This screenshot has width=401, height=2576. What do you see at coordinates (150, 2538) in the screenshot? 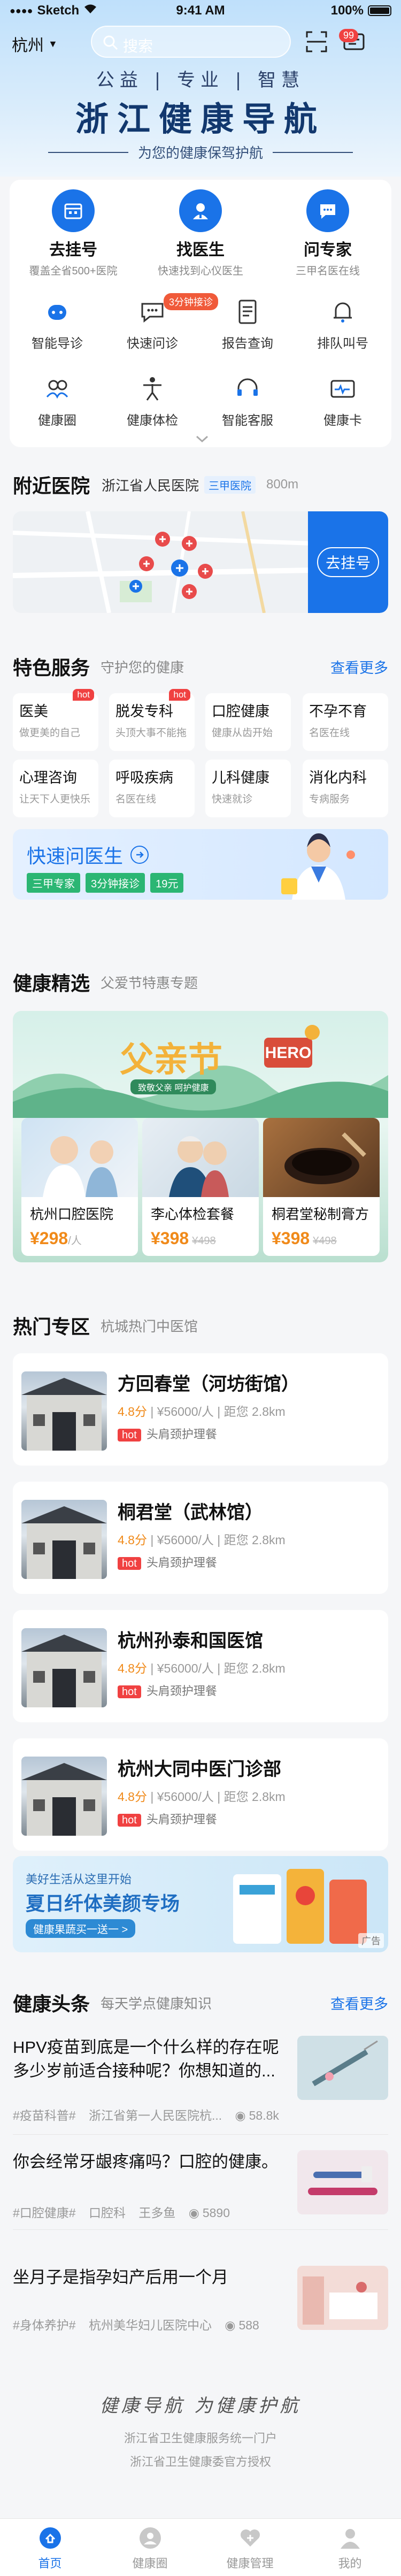
I see `community-icon` at bounding box center [150, 2538].